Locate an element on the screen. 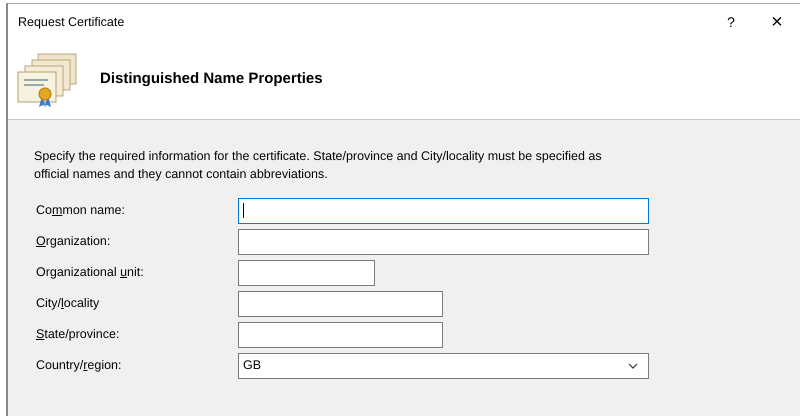 Image resolution: width=800 pixels, height=416 pixels. close-button: × is located at coordinates (777, 22).